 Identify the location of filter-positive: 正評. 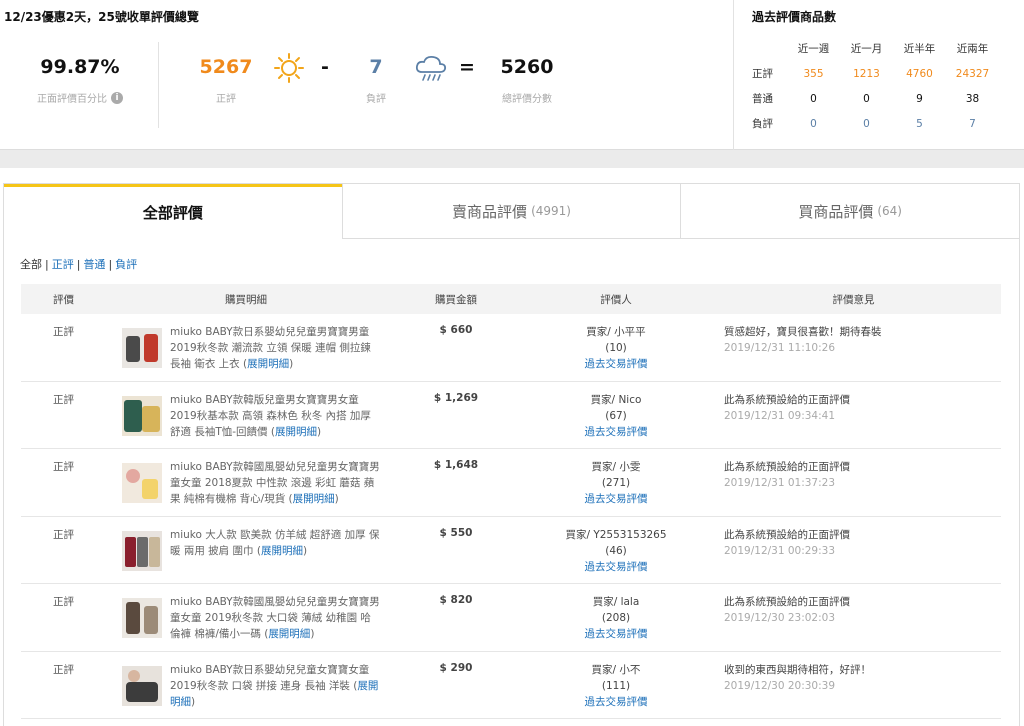
(63, 264).